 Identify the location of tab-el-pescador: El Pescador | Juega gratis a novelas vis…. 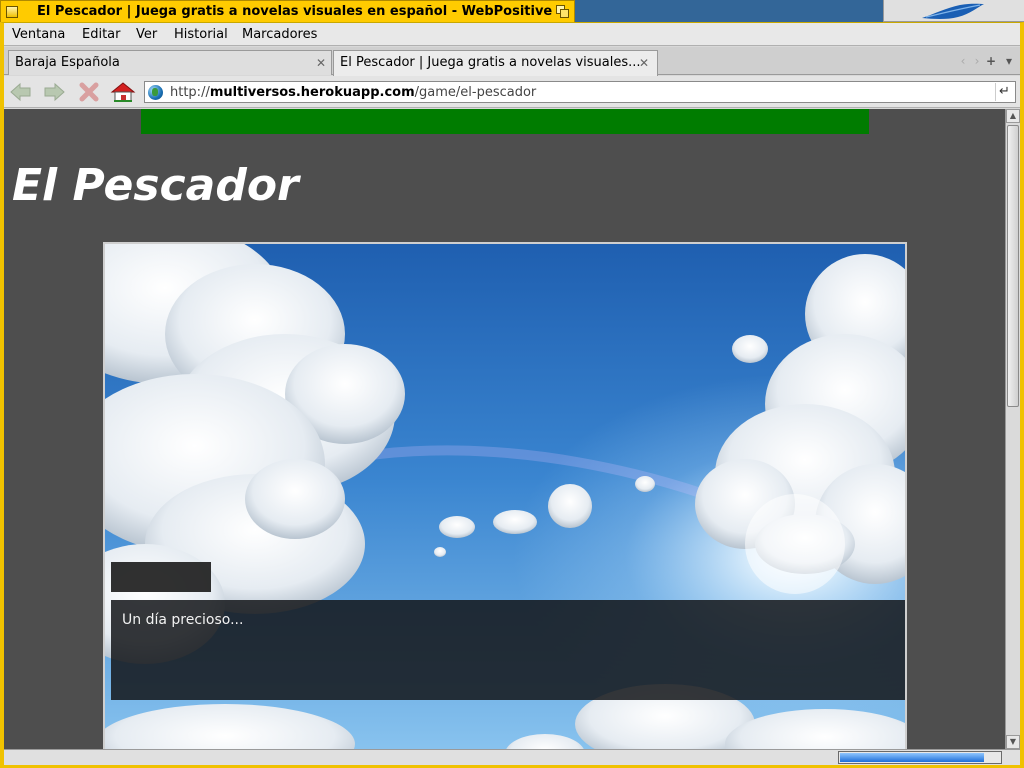
(495, 63).